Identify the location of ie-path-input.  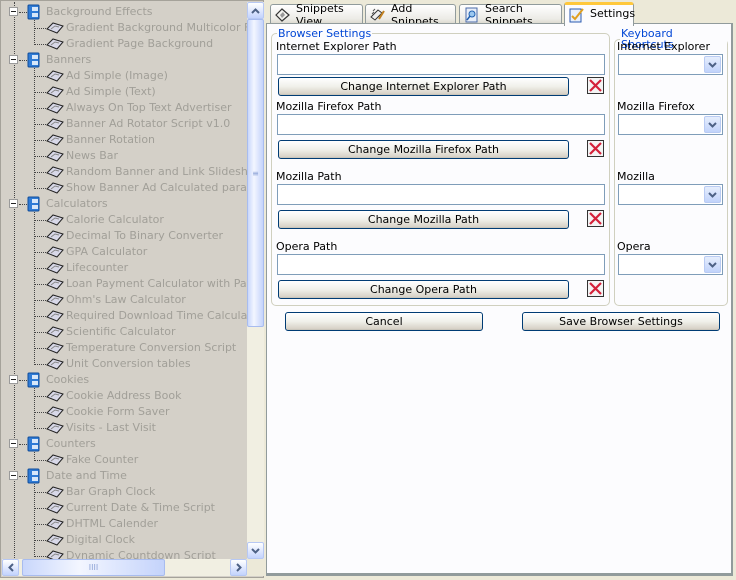
(441, 64).